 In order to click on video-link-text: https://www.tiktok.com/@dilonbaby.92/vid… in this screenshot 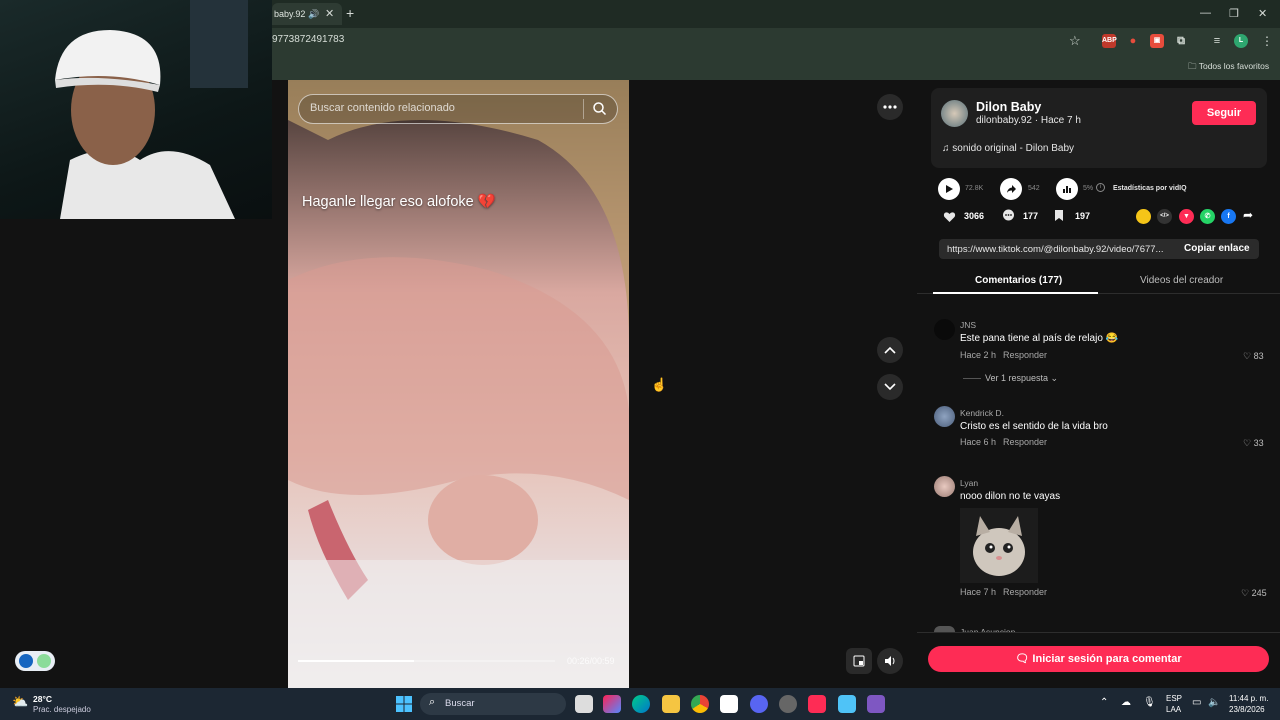, I will do `click(1061, 249)`.